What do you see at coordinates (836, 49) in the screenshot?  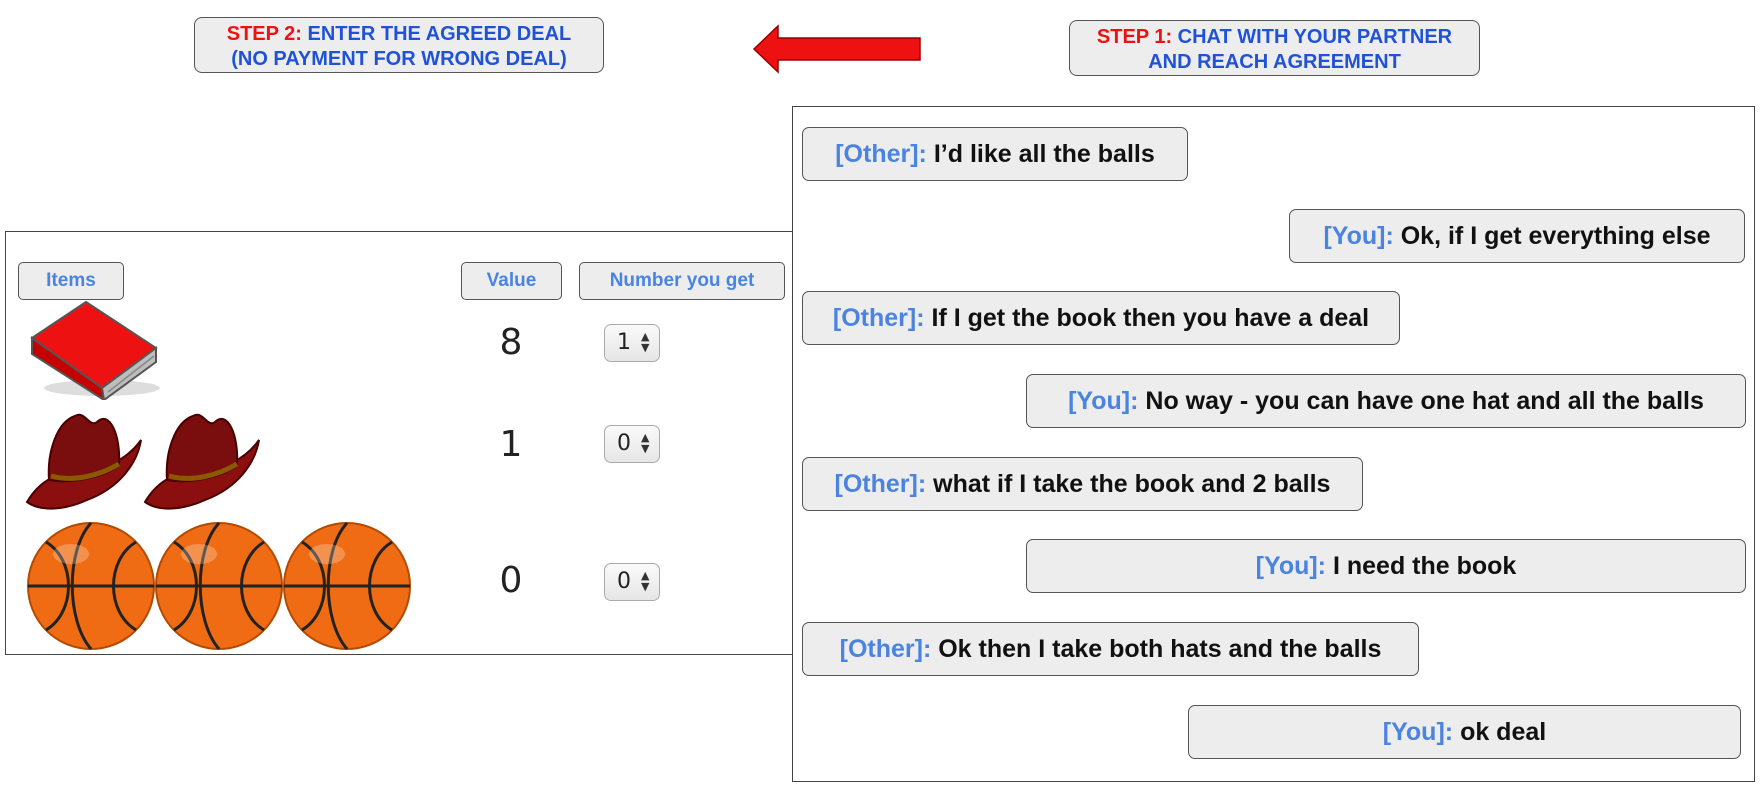 I see `left-arrow-icon` at bounding box center [836, 49].